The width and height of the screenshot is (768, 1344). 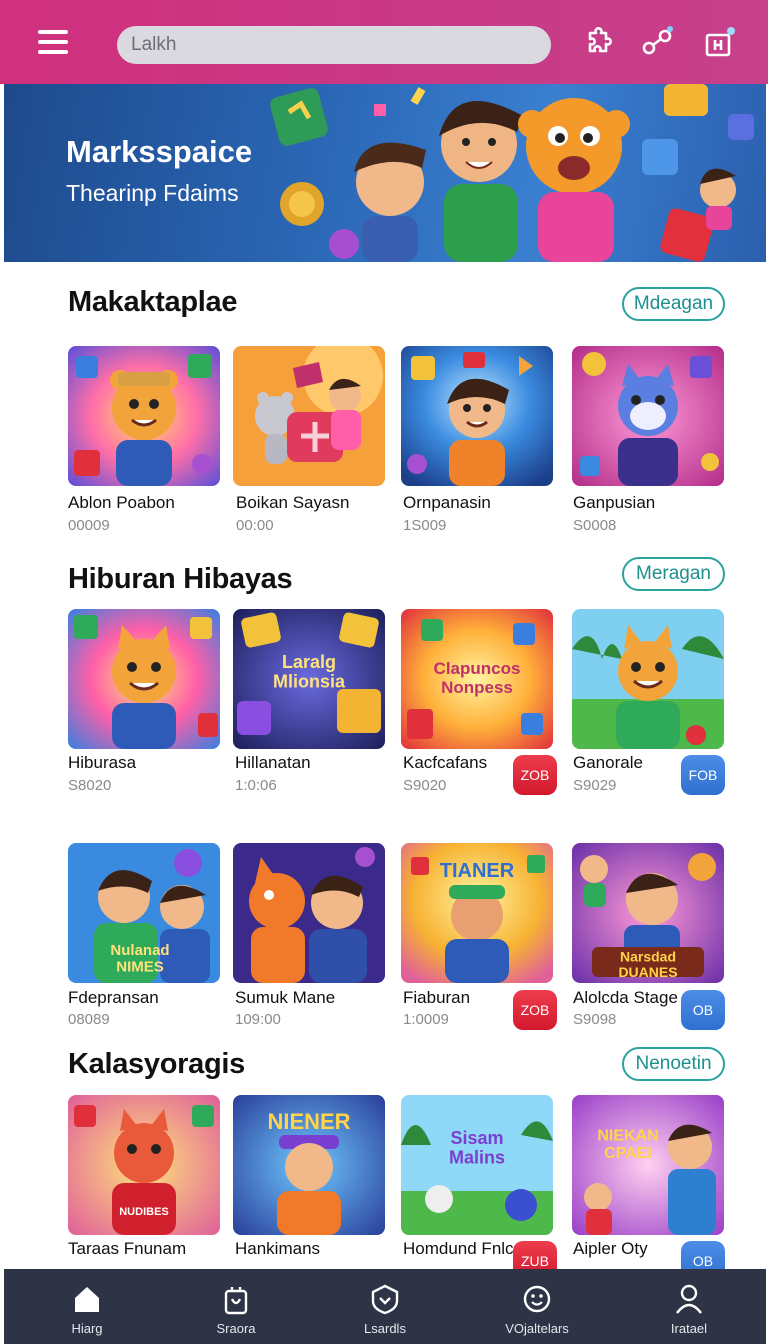 I want to click on game-title: Boikan Sayasn, so click(x=293, y=502).